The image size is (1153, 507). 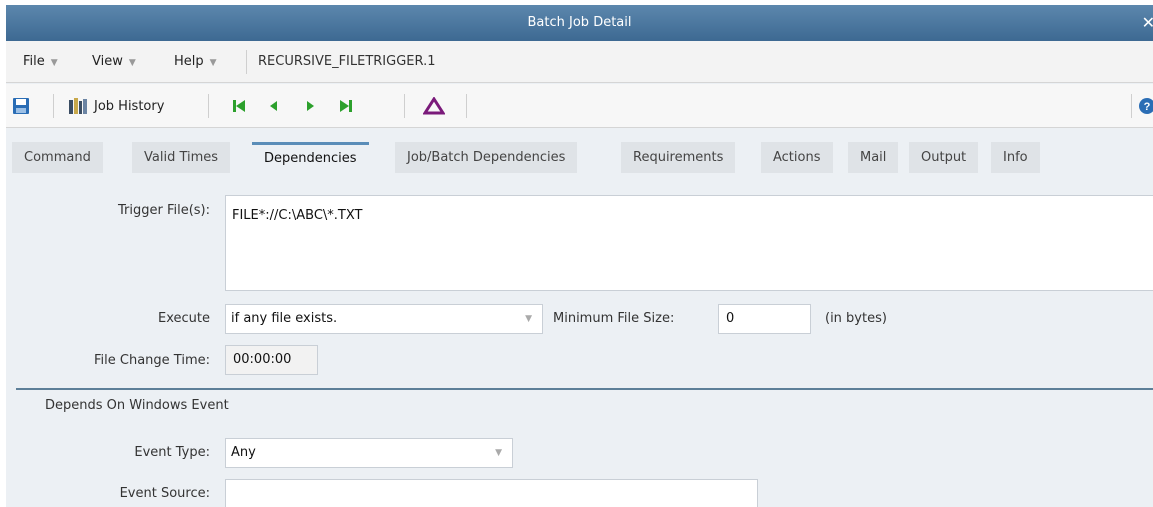 I want to click on min-file-size-input: 0, so click(x=764, y=319).